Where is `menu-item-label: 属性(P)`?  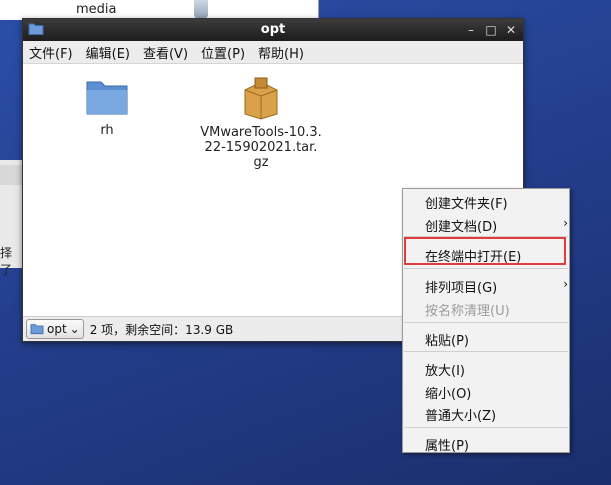
menu-item-label: 属性(P) is located at coordinates (447, 446).